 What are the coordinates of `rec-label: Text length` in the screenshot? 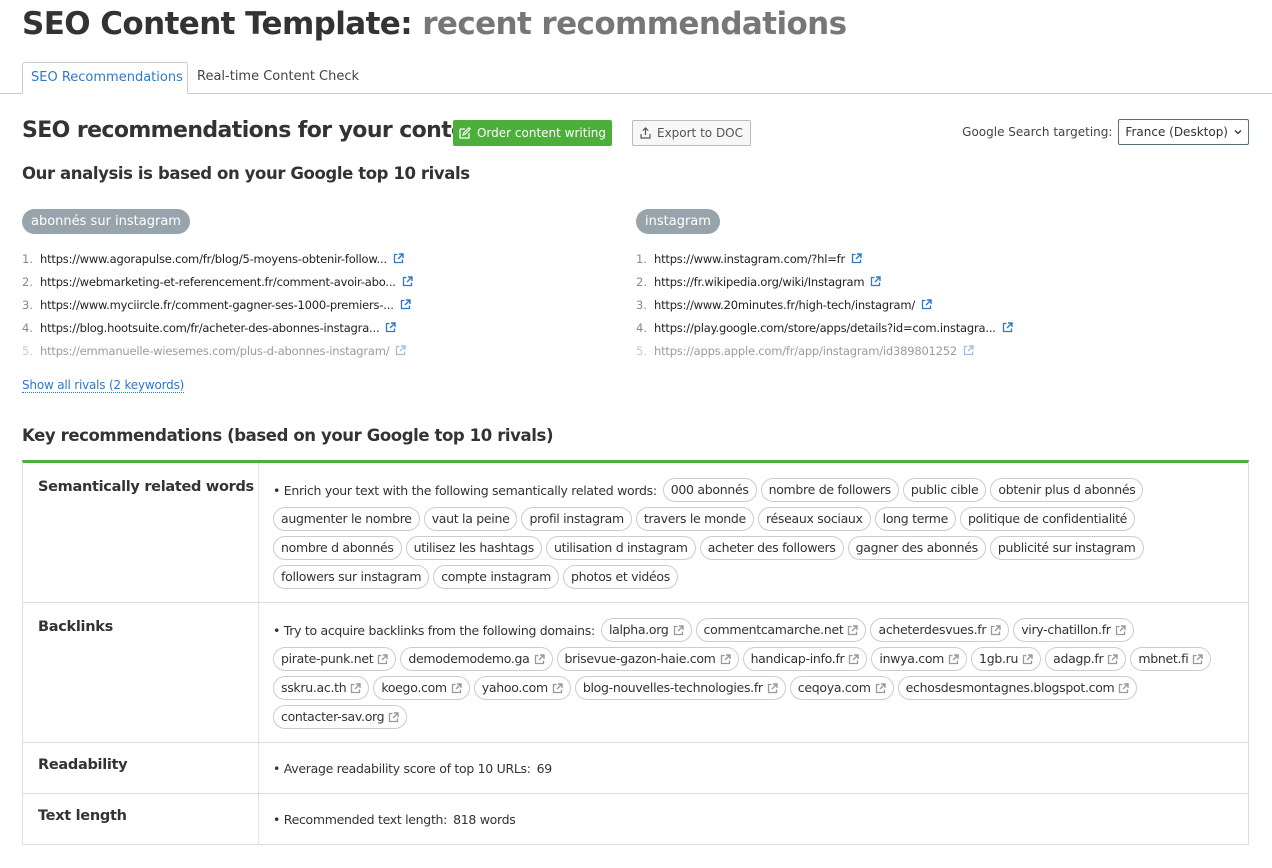 It's located at (141, 819).